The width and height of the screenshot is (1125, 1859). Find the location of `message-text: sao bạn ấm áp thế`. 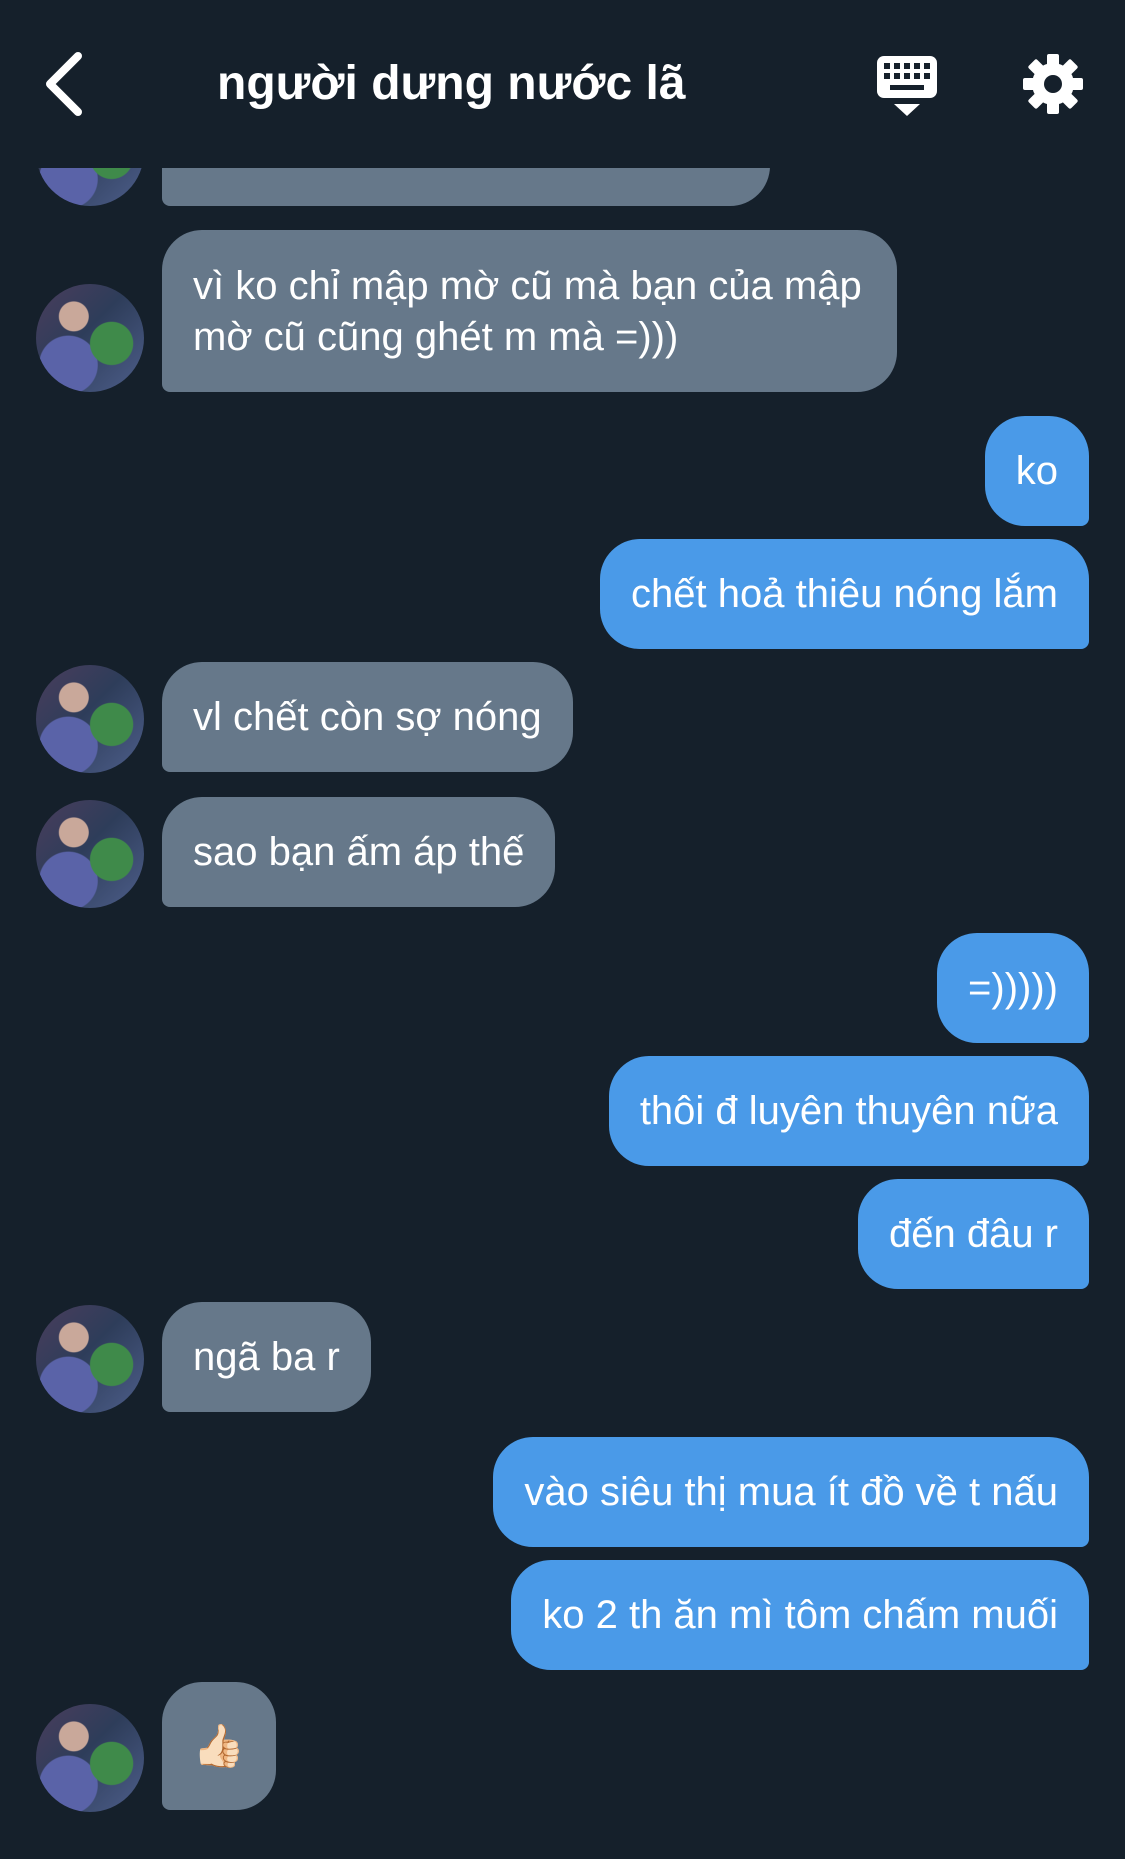

message-text: sao bạn ấm áp thế is located at coordinates (359, 852).